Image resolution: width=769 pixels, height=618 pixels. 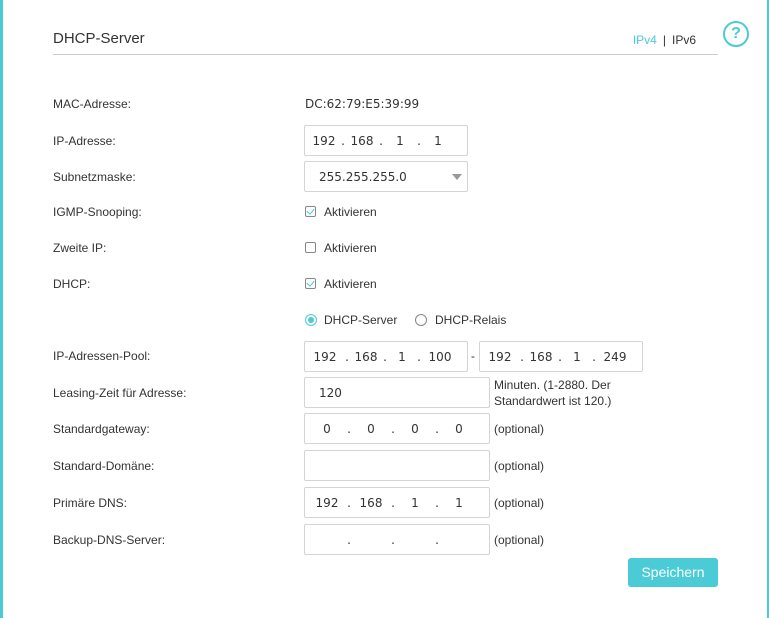 What do you see at coordinates (99, 38) in the screenshot?
I see `page-title: DHCP-Server` at bounding box center [99, 38].